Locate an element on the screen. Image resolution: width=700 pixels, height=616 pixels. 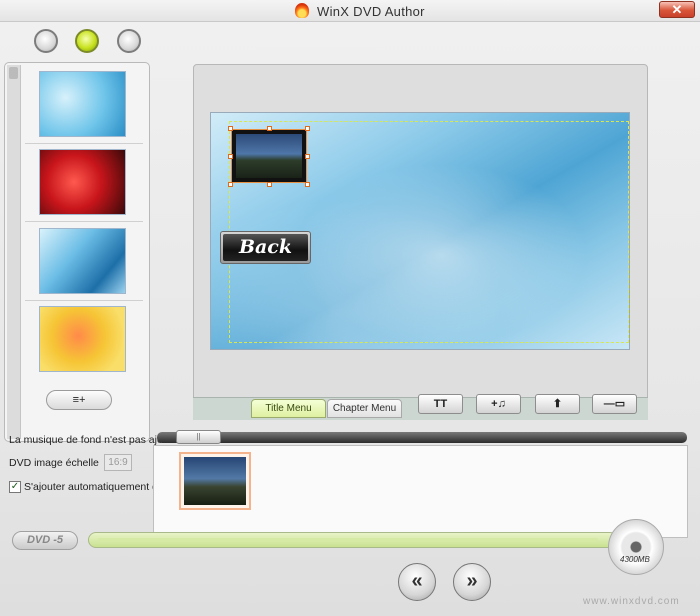
previous-step-button: « is located at coordinates (417, 582).